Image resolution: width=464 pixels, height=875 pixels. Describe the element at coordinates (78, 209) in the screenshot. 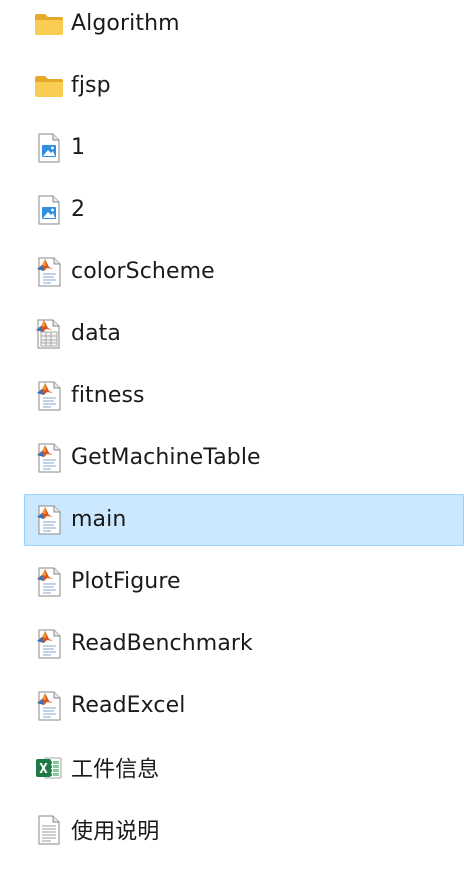

I see `file-name: 2` at that location.